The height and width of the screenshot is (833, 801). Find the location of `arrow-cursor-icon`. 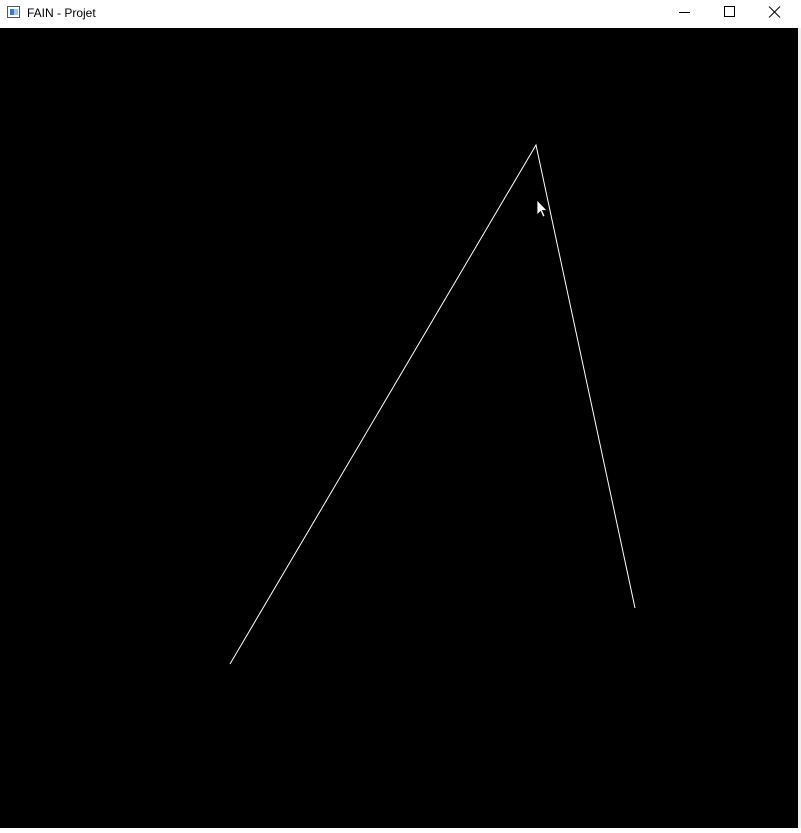

arrow-cursor-icon is located at coordinates (542, 208).